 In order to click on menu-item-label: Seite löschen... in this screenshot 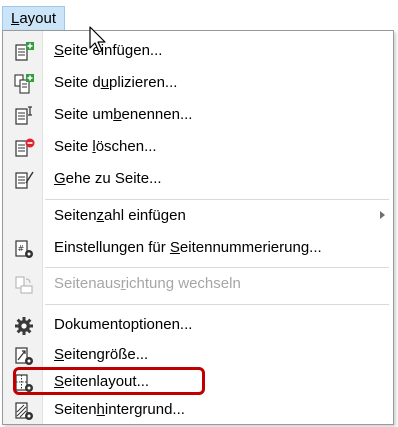, I will do `click(105, 146)`.